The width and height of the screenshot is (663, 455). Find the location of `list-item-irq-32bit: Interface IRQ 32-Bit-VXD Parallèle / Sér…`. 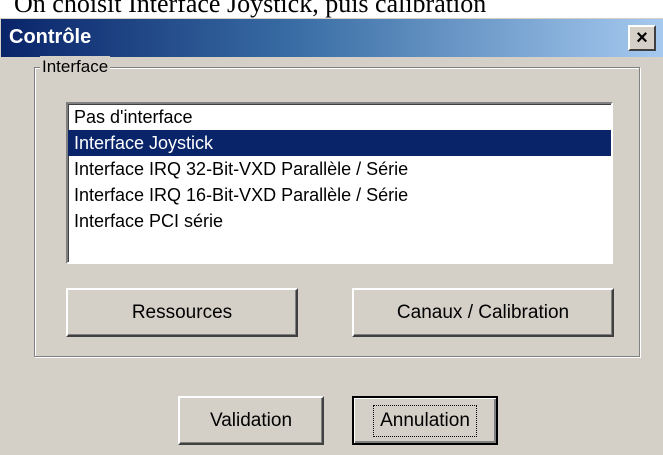

list-item-irq-32bit: Interface IRQ 32-Bit-VXD Parallèle / Sér… is located at coordinates (339, 169).